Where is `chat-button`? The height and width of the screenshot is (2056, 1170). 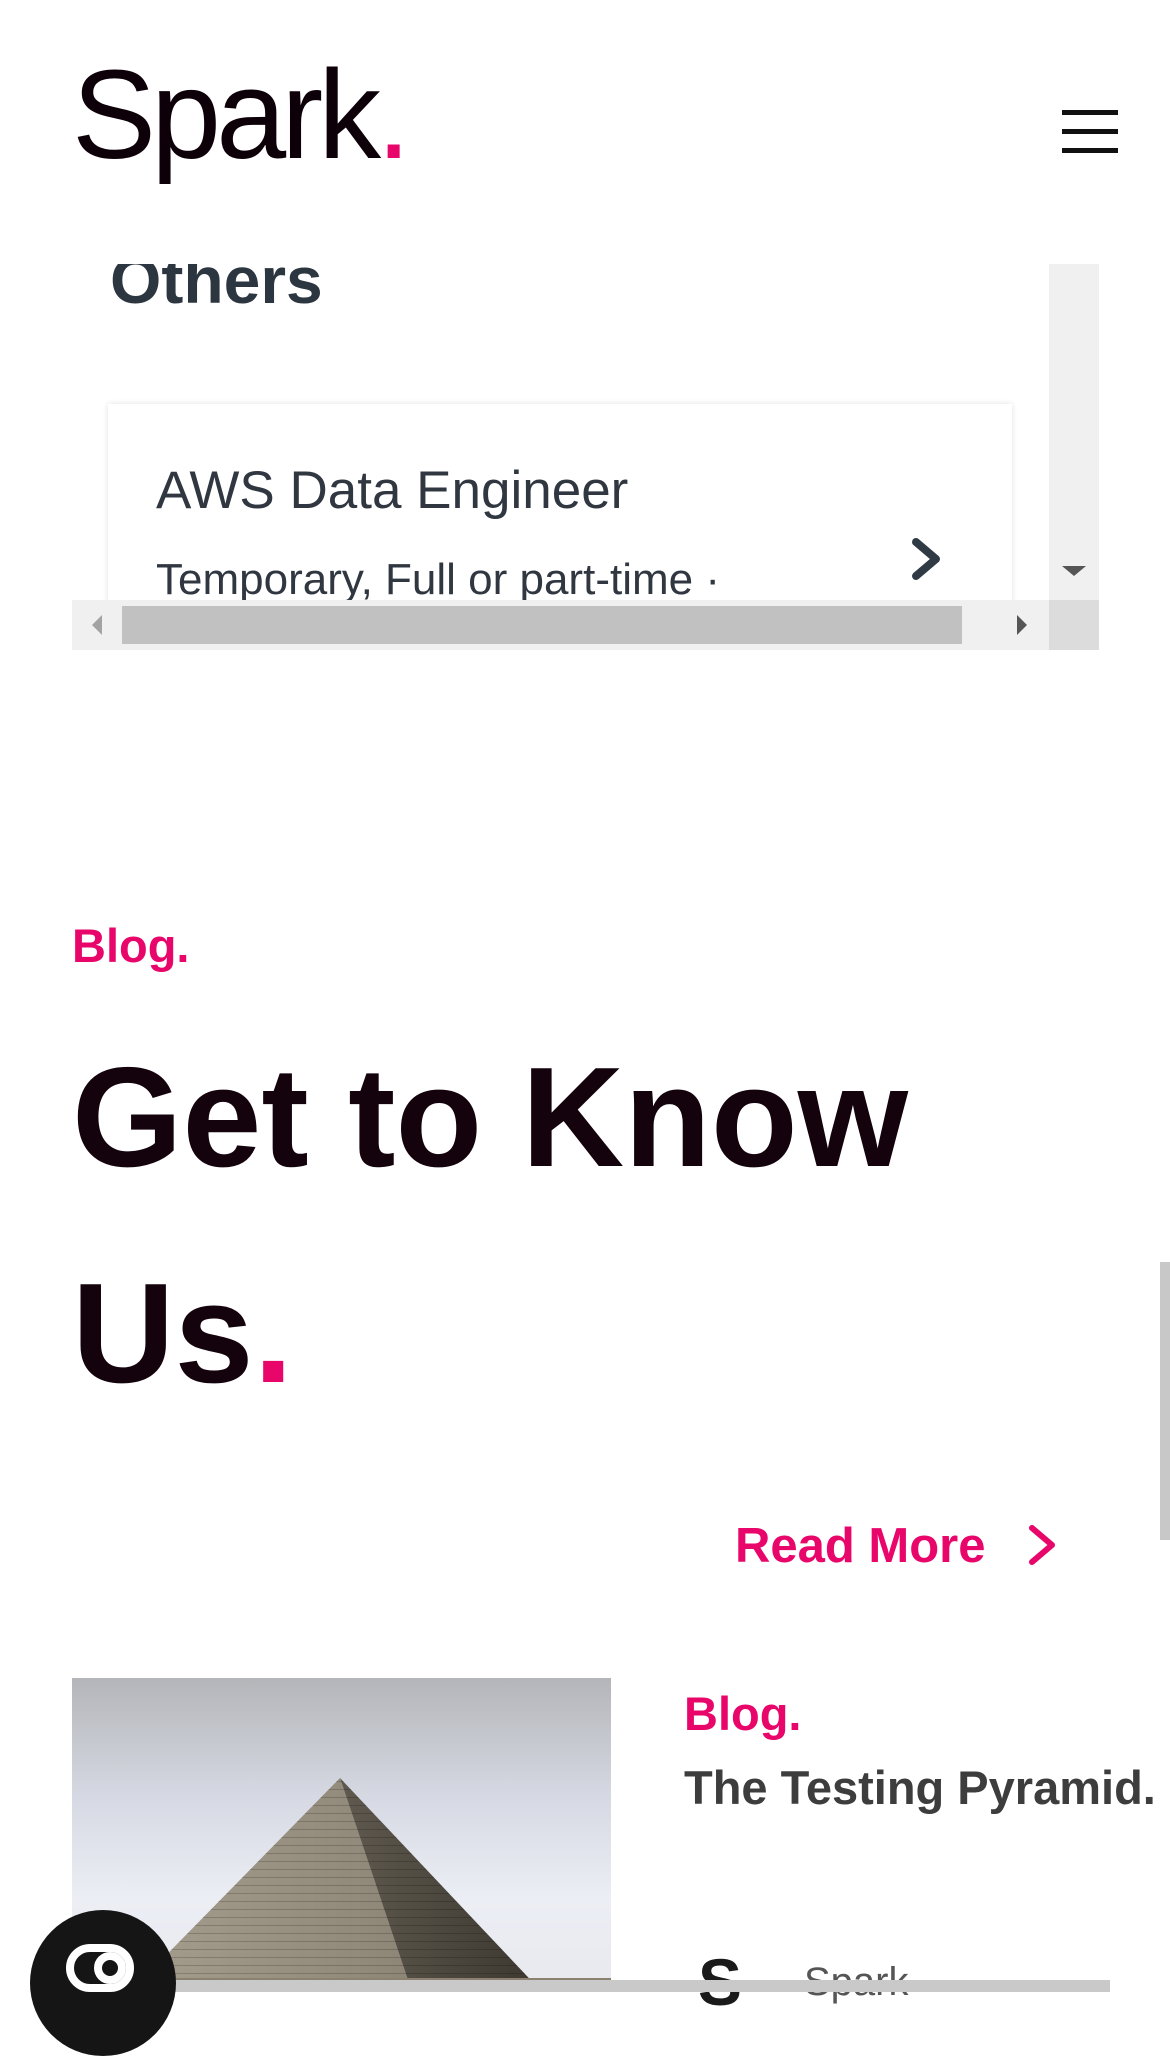
chat-button is located at coordinates (103, 1983).